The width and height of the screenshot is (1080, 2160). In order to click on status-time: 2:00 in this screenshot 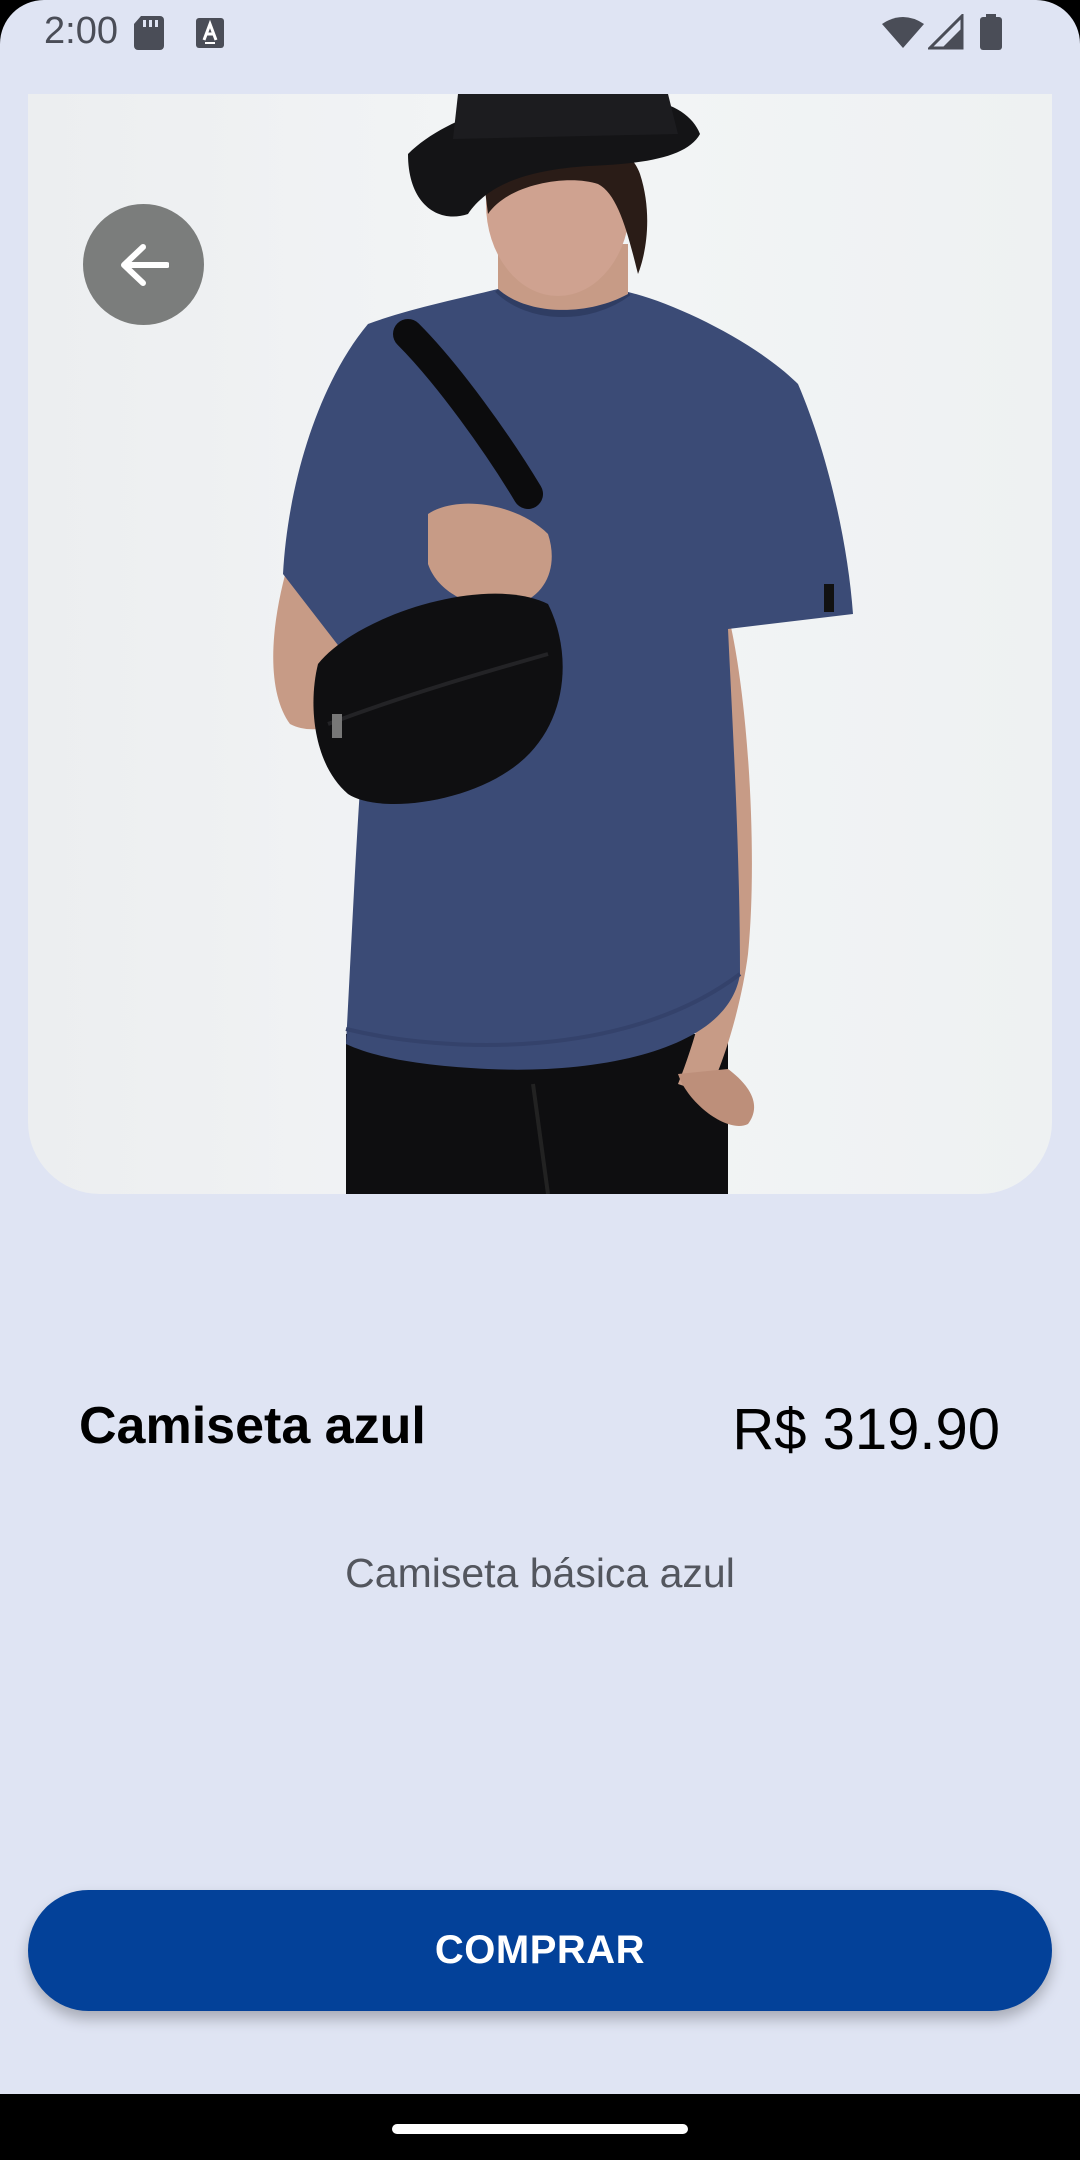, I will do `click(81, 31)`.